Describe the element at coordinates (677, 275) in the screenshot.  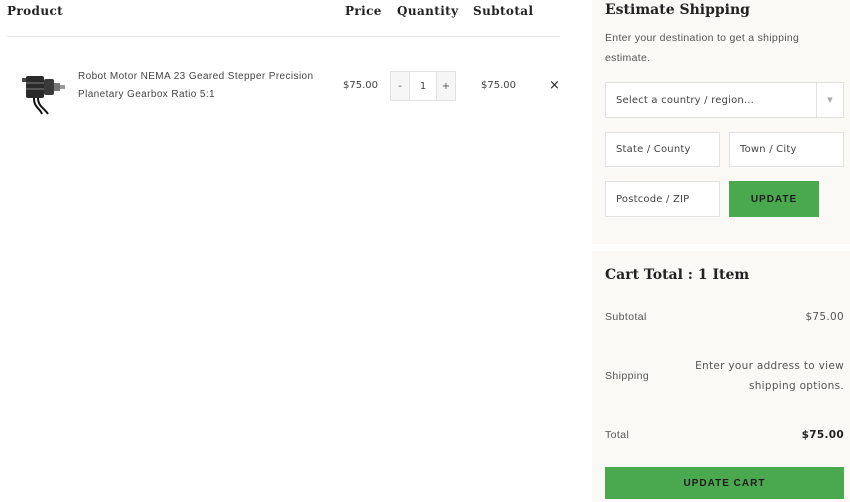
I see `cart-total-title: Cart Total : 1 Item` at that location.